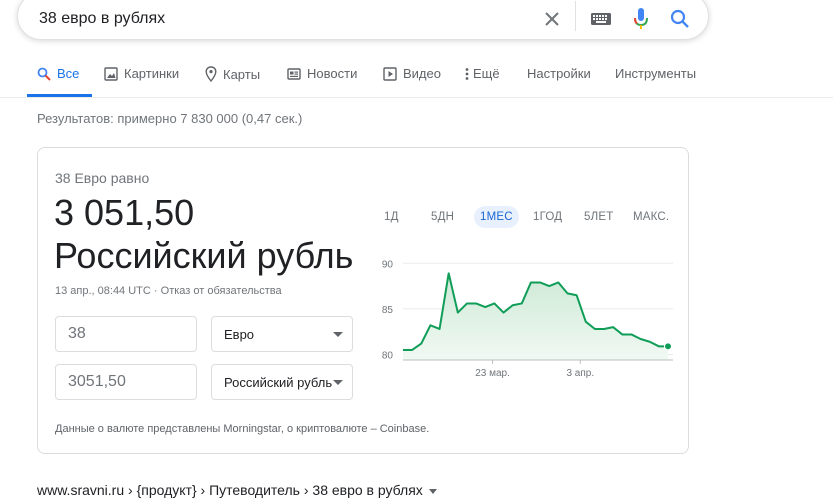  What do you see at coordinates (547, 217) in the screenshot?
I see `range-1y: 1ГОД` at bounding box center [547, 217].